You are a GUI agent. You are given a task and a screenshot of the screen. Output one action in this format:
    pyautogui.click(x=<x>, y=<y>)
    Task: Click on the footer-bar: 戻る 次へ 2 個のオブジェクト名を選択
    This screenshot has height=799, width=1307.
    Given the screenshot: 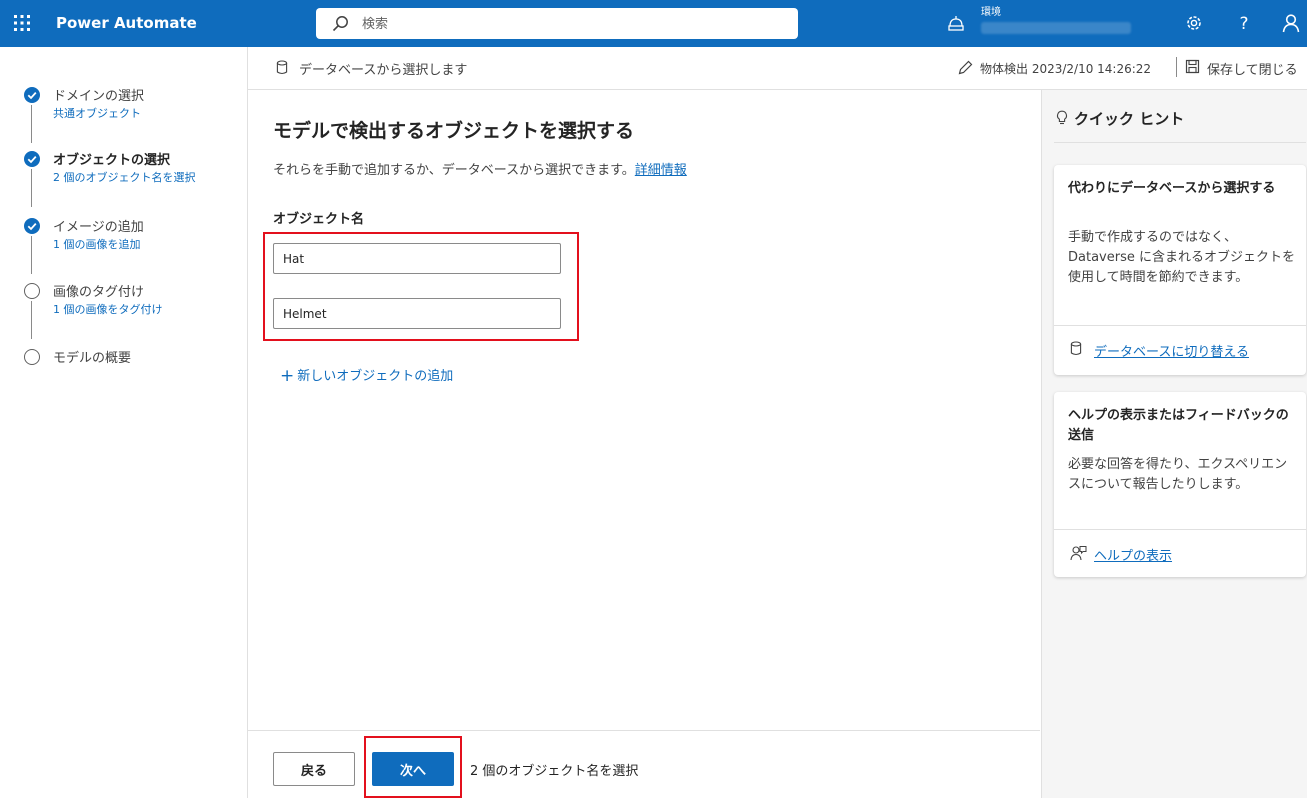 What is the action you would take?
    pyautogui.click(x=644, y=764)
    